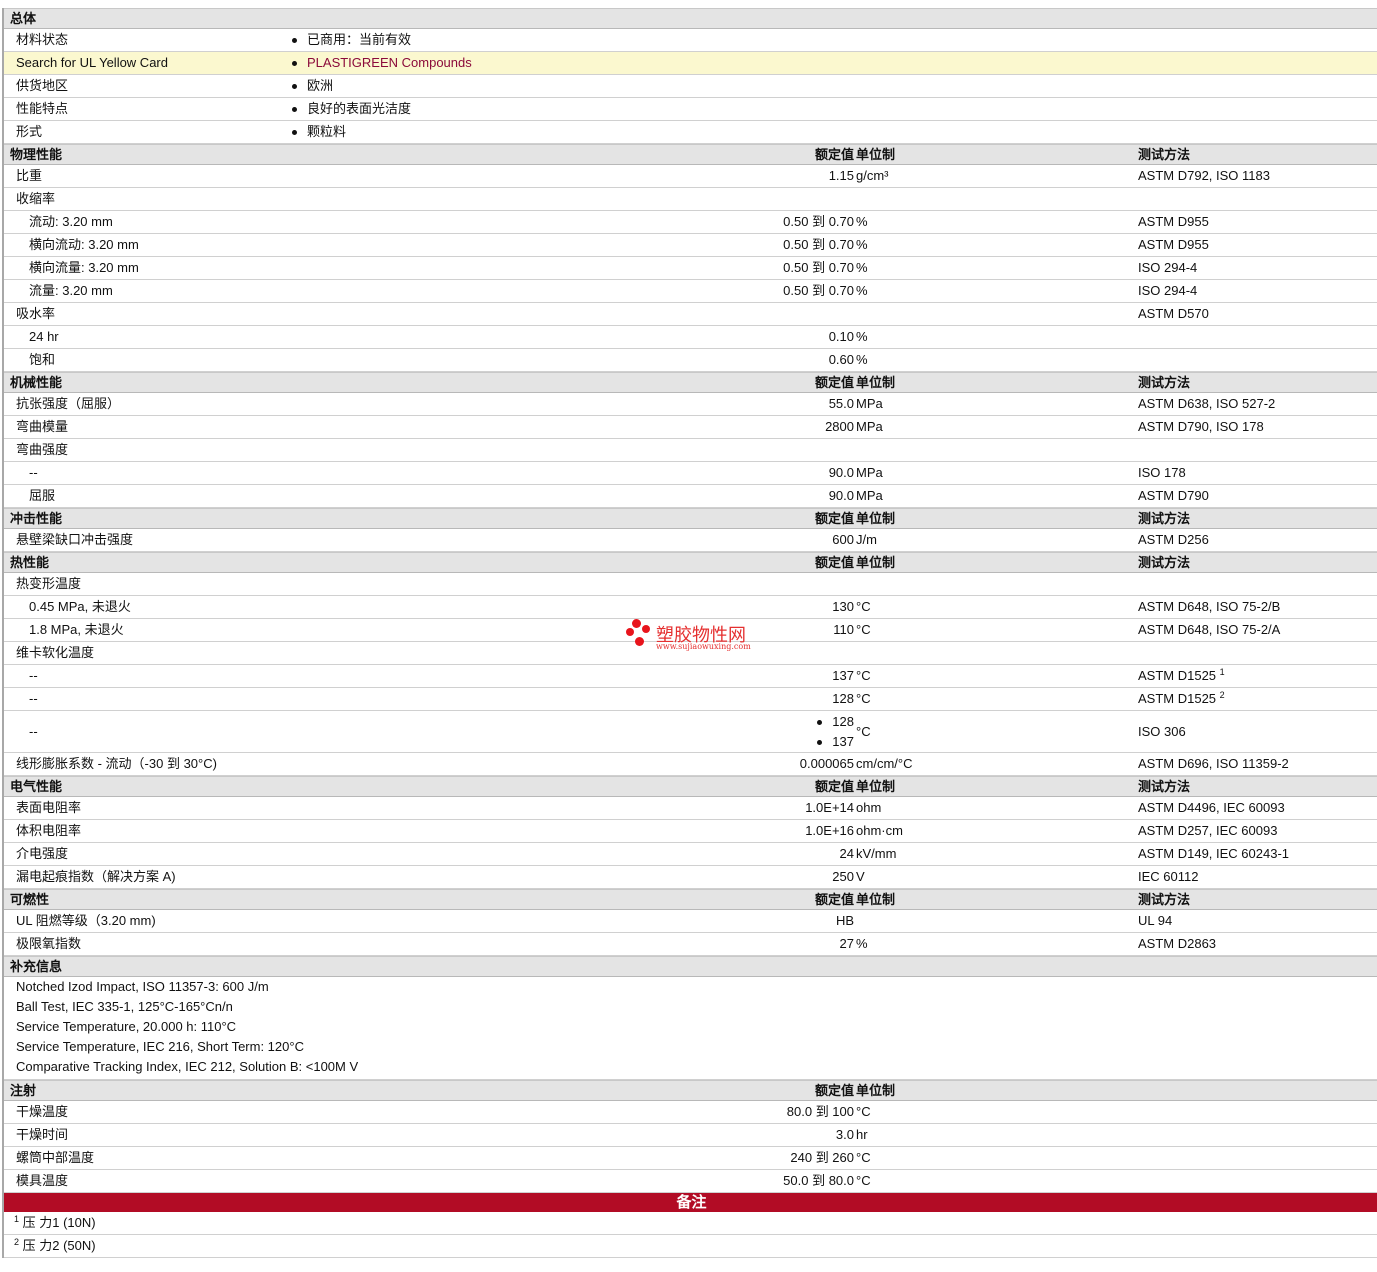 Image resolution: width=1377 pixels, height=1272 pixels. What do you see at coordinates (126, 1026) in the screenshot?
I see `supplementary-text: Service Temperature, 20.000 h: 110°C` at bounding box center [126, 1026].